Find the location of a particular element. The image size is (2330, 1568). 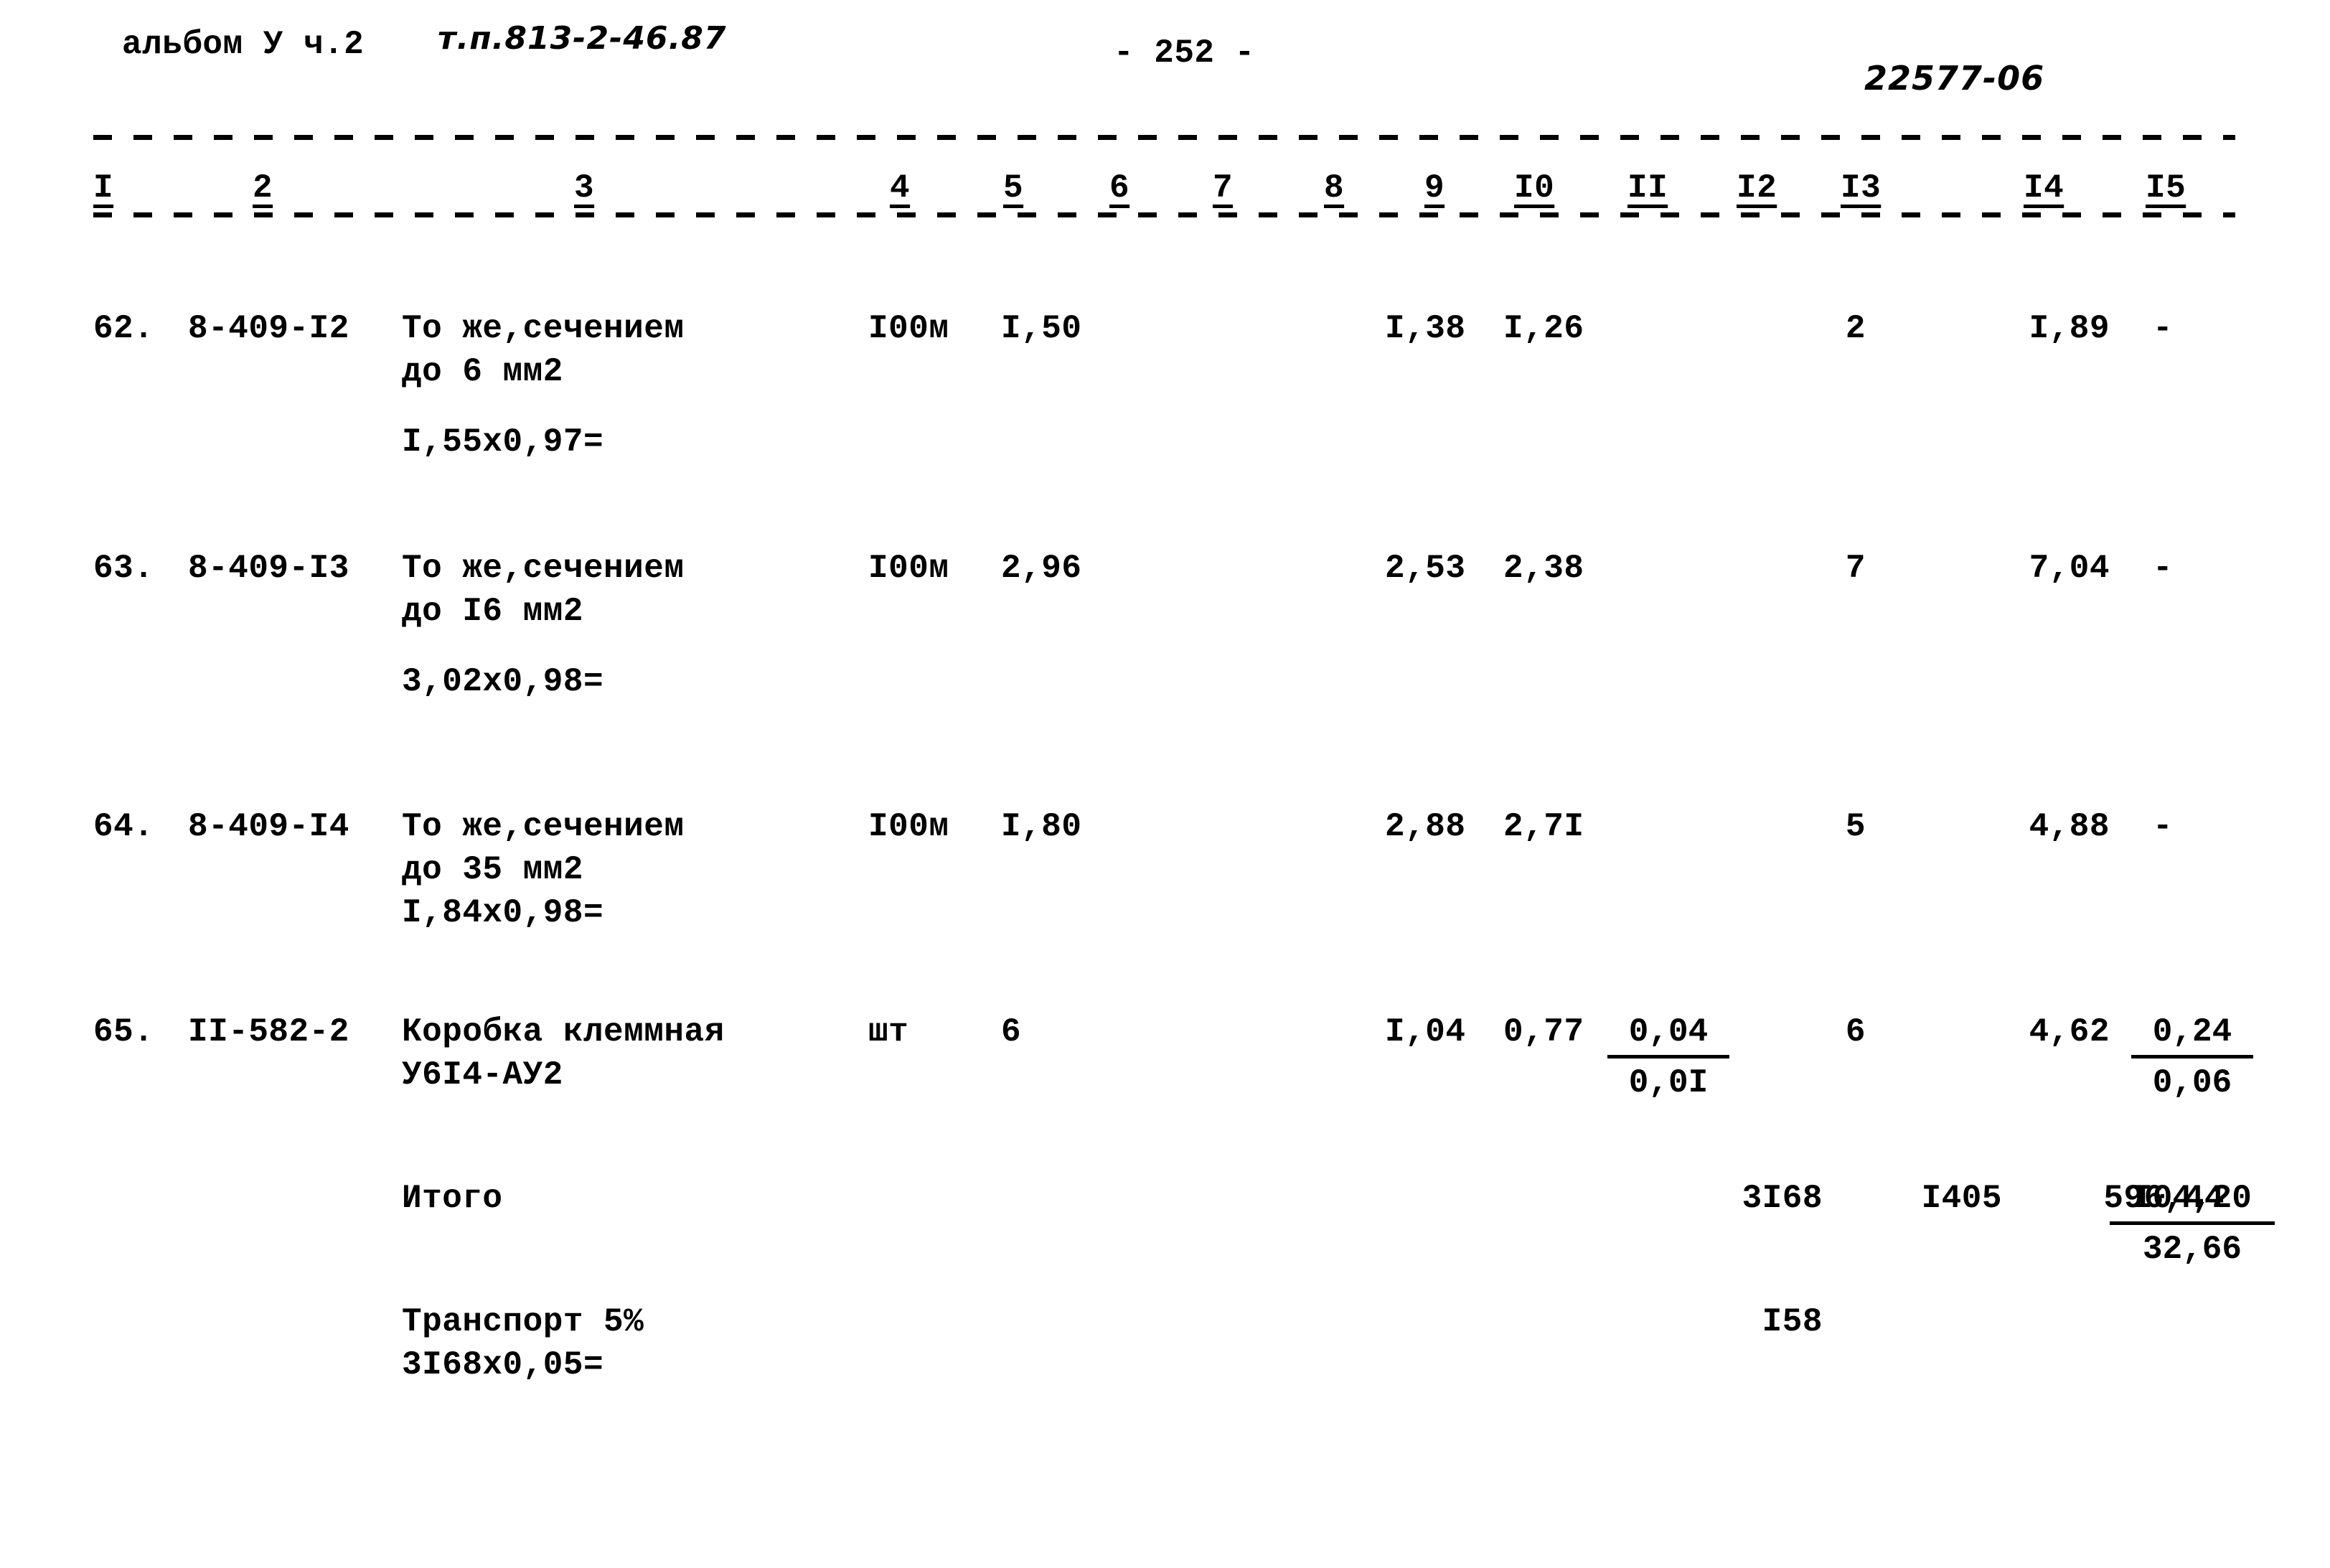

row-number: 63. is located at coordinates (123, 568).